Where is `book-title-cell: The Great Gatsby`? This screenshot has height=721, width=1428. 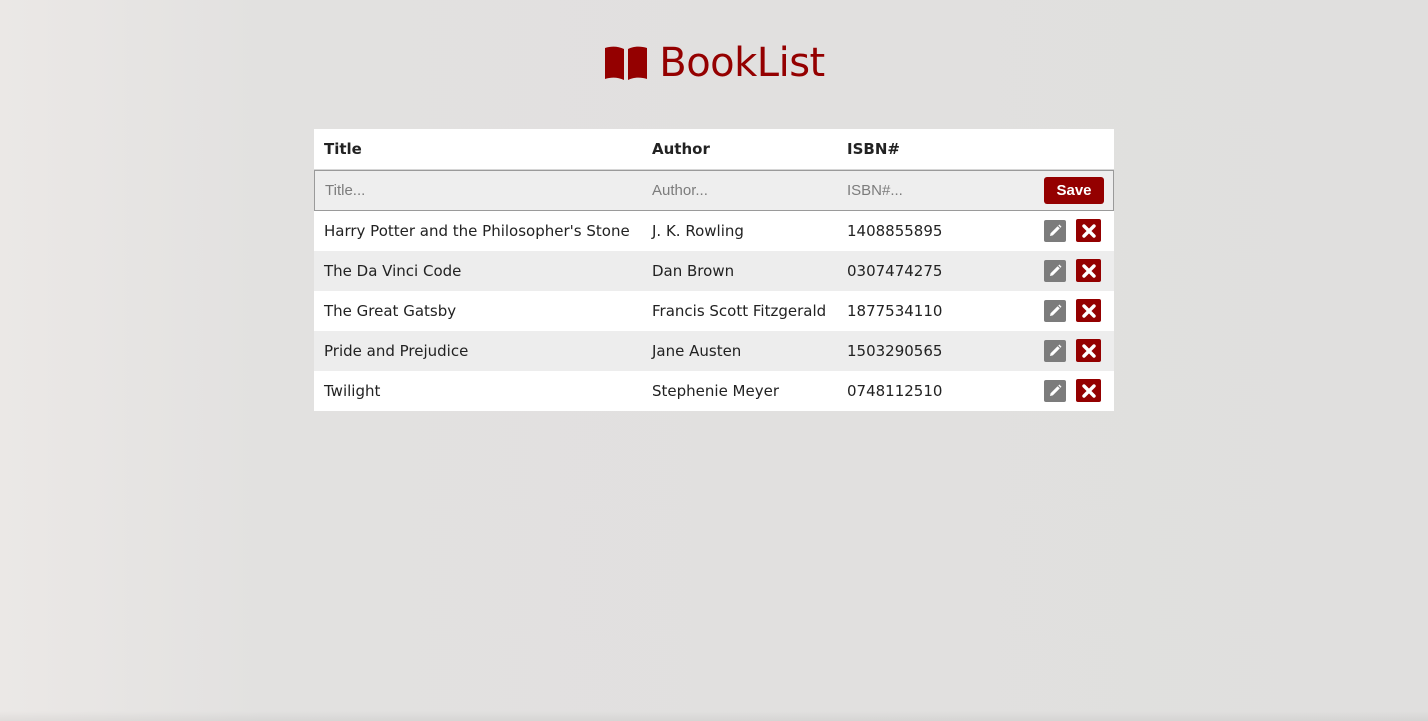
book-title-cell: The Great Gatsby is located at coordinates (390, 311).